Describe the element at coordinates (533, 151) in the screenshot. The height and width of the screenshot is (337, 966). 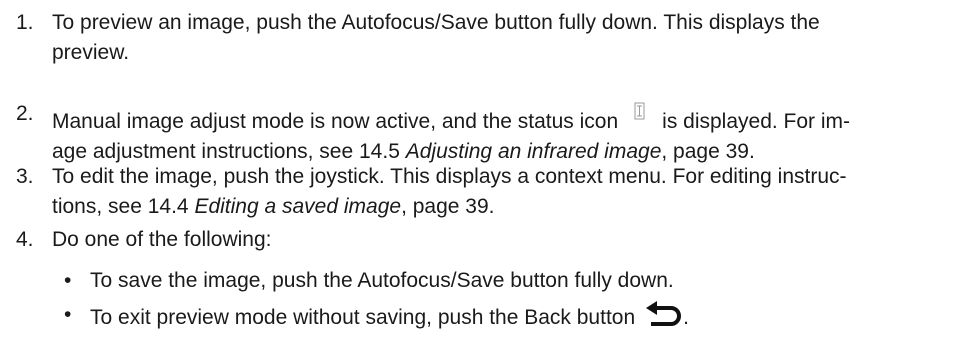
I see `section-reference: Adjusting an infrared image` at that location.